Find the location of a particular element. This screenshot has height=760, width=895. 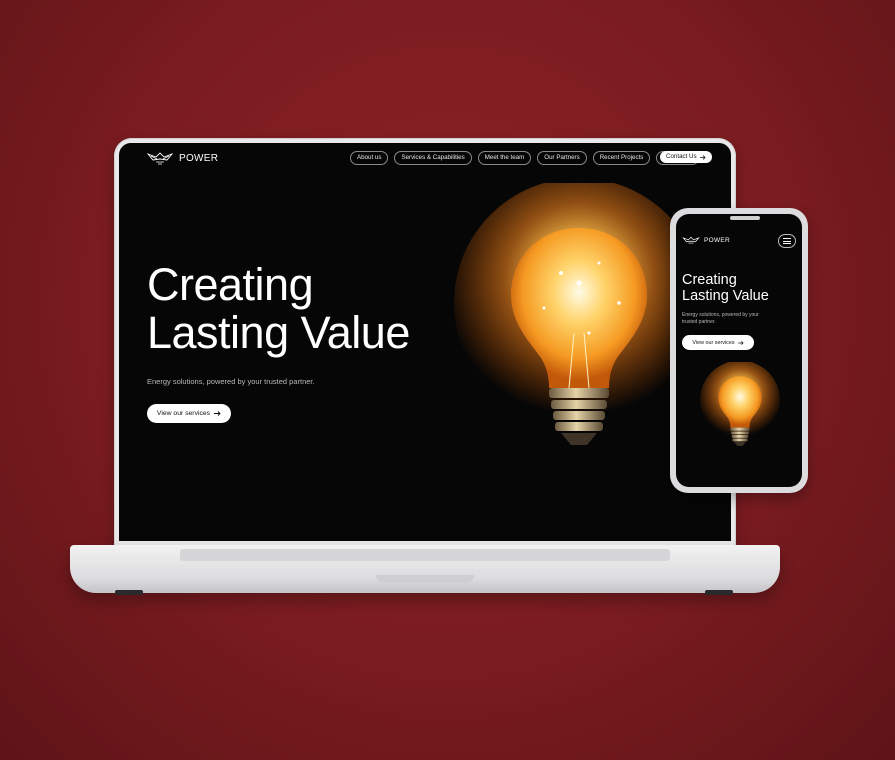

mobile-brand-name: POWER is located at coordinates (717, 240).